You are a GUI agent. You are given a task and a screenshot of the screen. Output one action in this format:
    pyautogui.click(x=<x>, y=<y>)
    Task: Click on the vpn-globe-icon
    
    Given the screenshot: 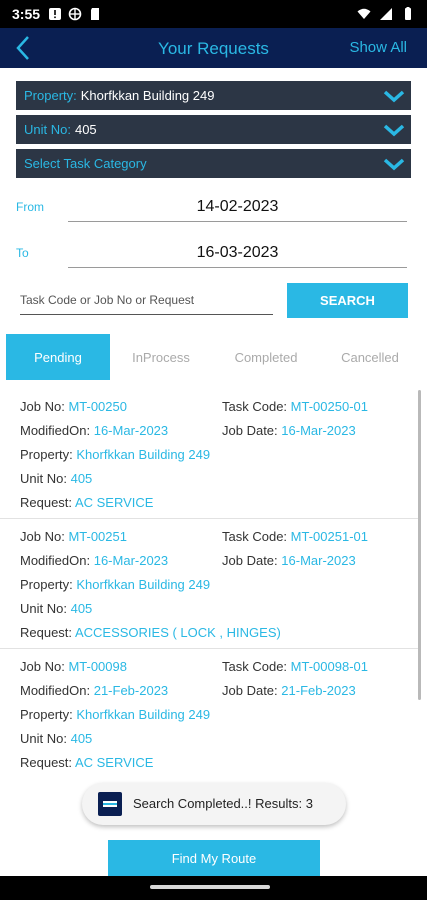 What is the action you would take?
    pyautogui.click(x=75, y=14)
    